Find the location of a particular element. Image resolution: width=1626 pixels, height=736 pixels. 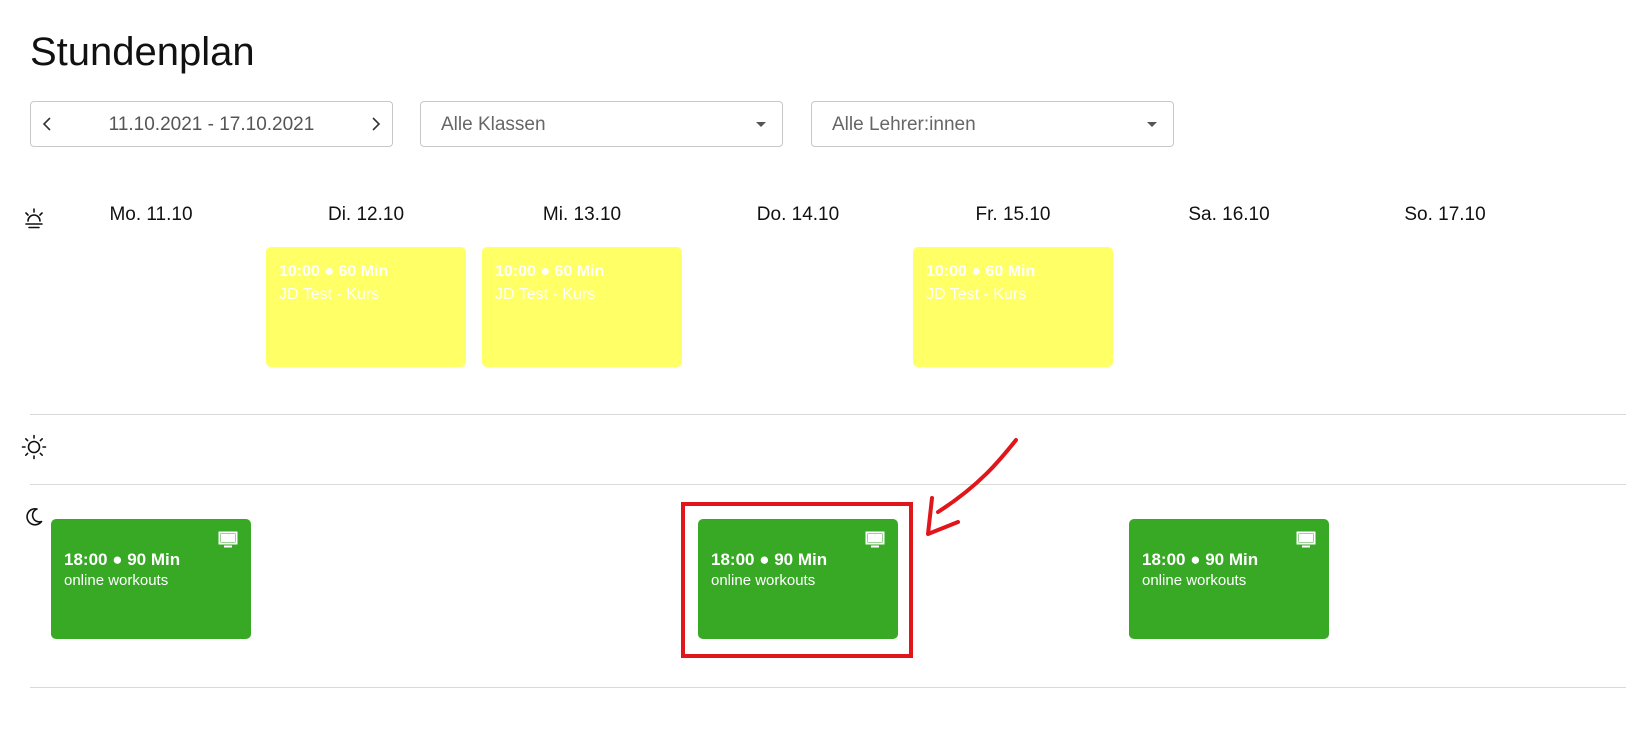

sun-icon is located at coordinates (34, 447).